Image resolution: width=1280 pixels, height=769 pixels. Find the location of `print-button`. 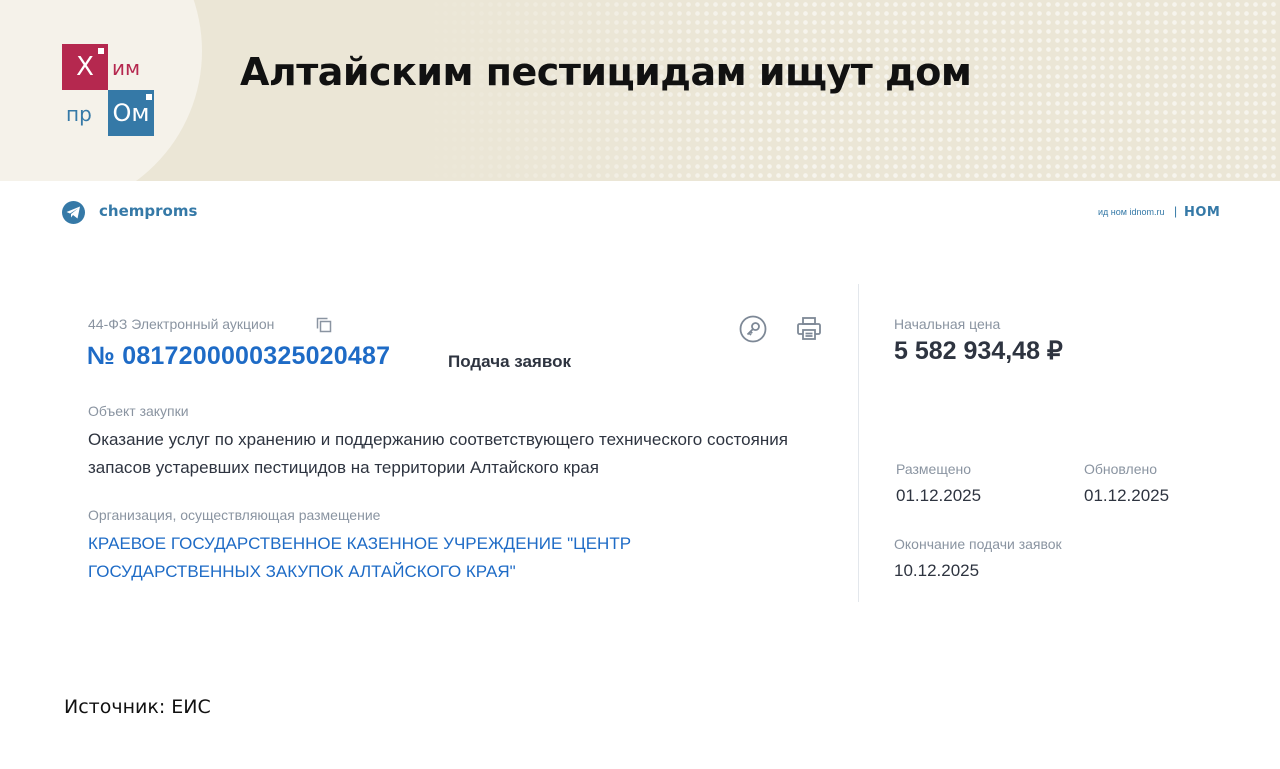

print-button is located at coordinates (809, 329).